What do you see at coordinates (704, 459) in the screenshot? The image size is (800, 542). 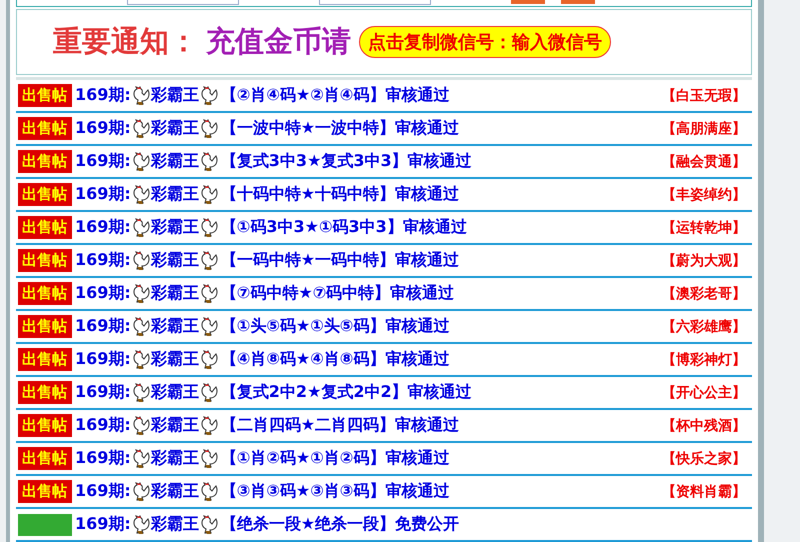 I see `author-tag: 【快乐之家】` at bounding box center [704, 459].